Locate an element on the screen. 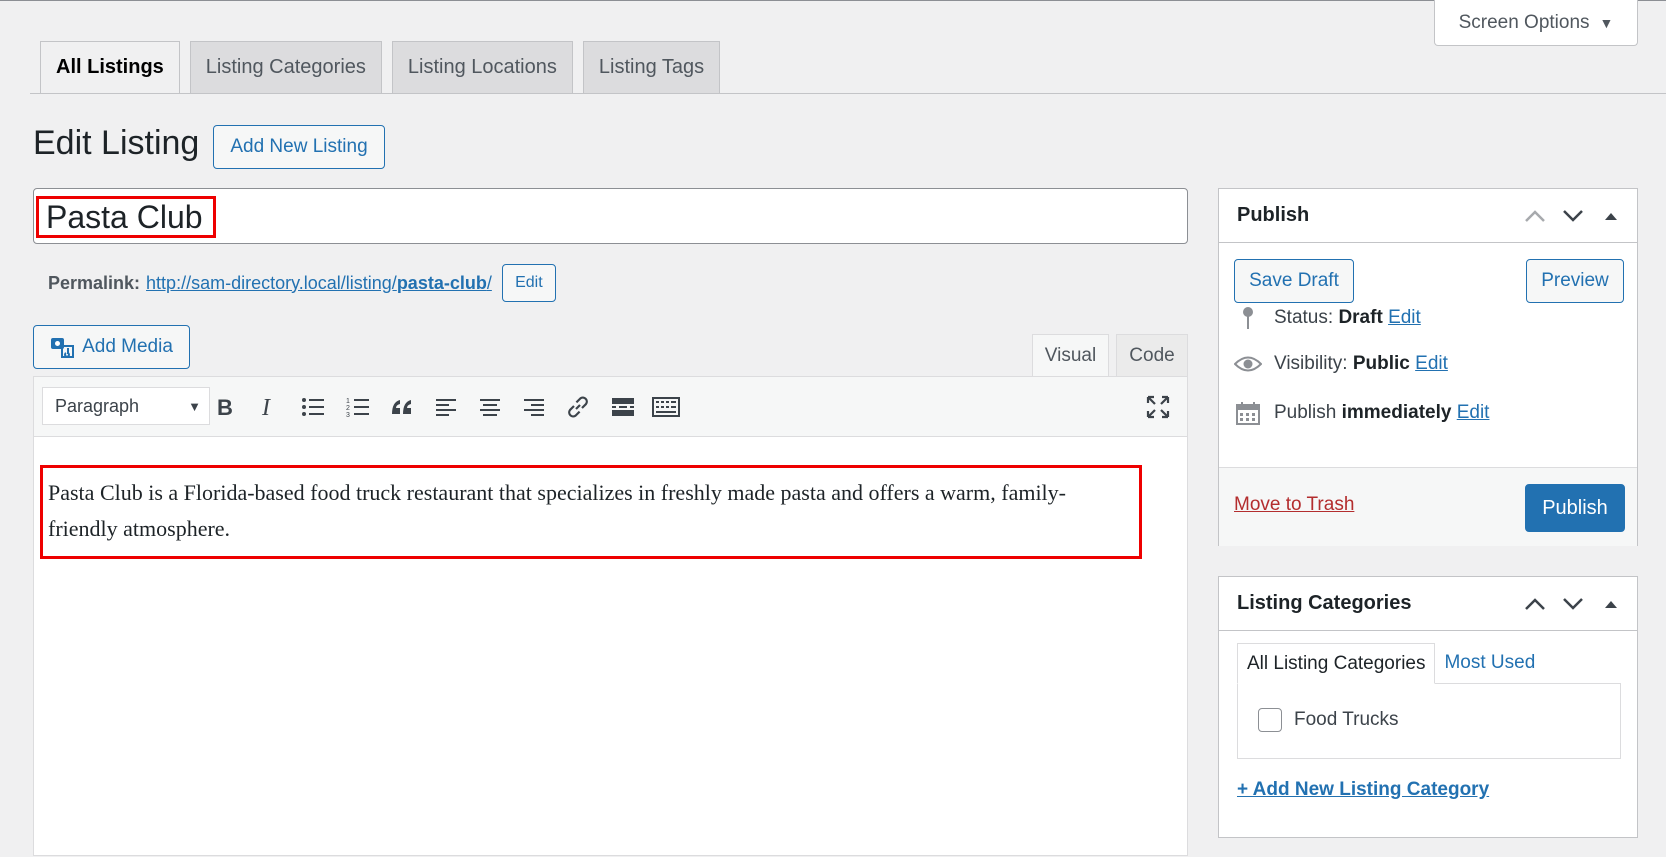 The height and width of the screenshot is (857, 1666). title-highlight-box is located at coordinates (126, 217).